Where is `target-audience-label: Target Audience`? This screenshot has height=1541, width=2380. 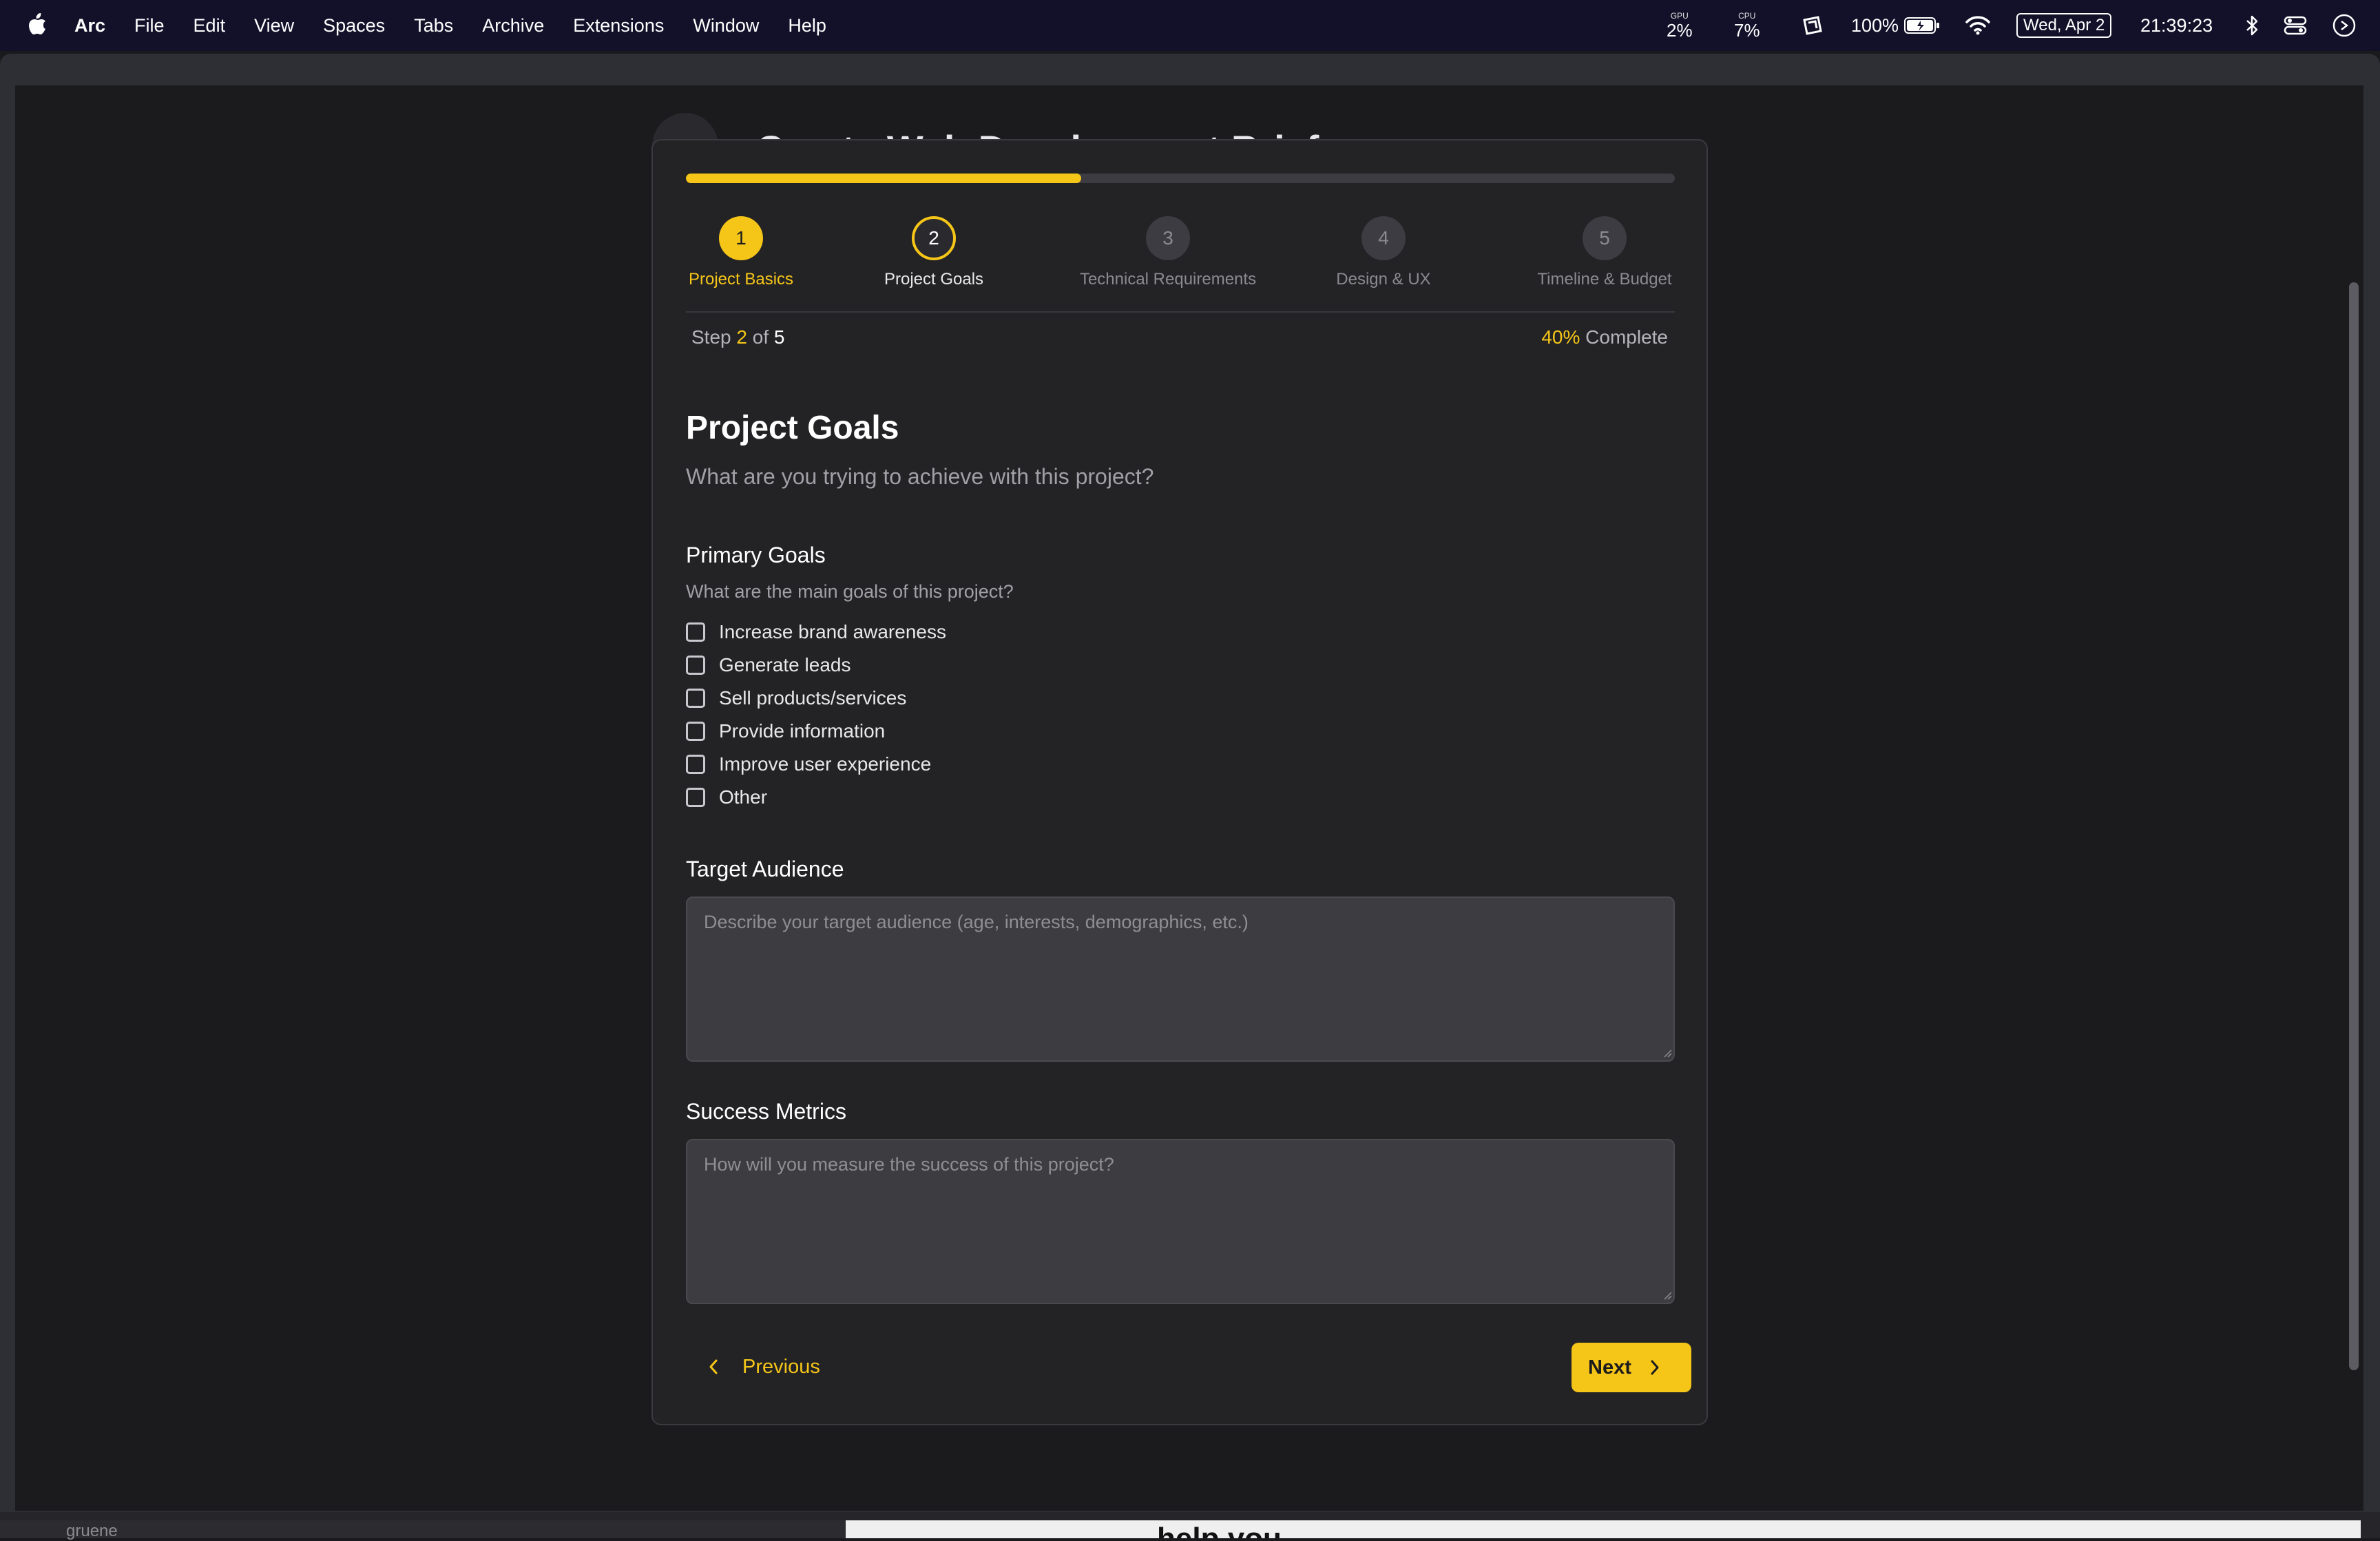
target-audience-label: Target Audience is located at coordinates (765, 869).